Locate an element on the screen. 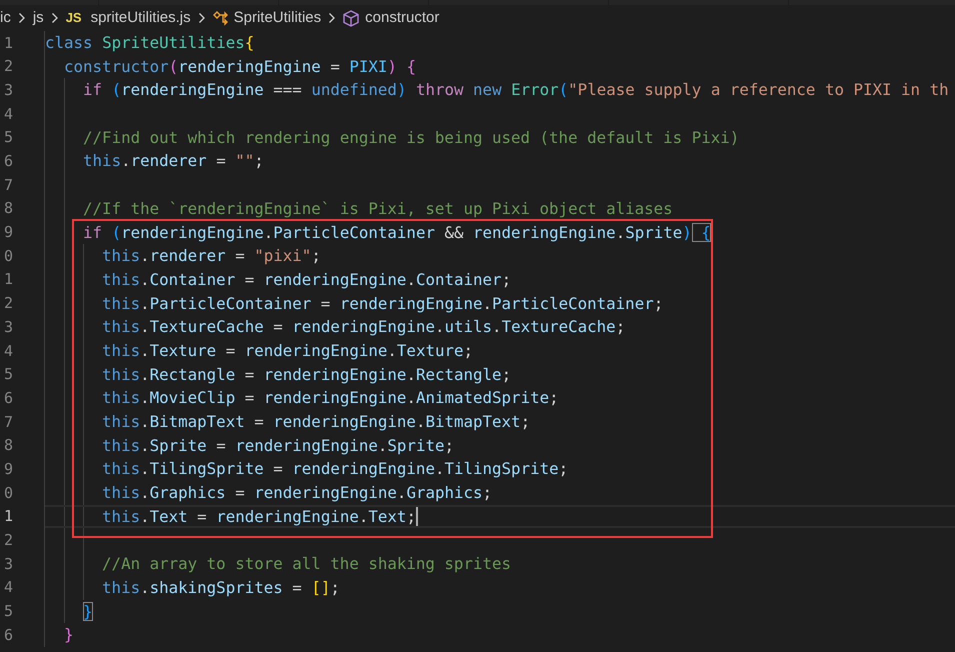  breadcrumb-item: spriteUtilities.js is located at coordinates (140, 18).